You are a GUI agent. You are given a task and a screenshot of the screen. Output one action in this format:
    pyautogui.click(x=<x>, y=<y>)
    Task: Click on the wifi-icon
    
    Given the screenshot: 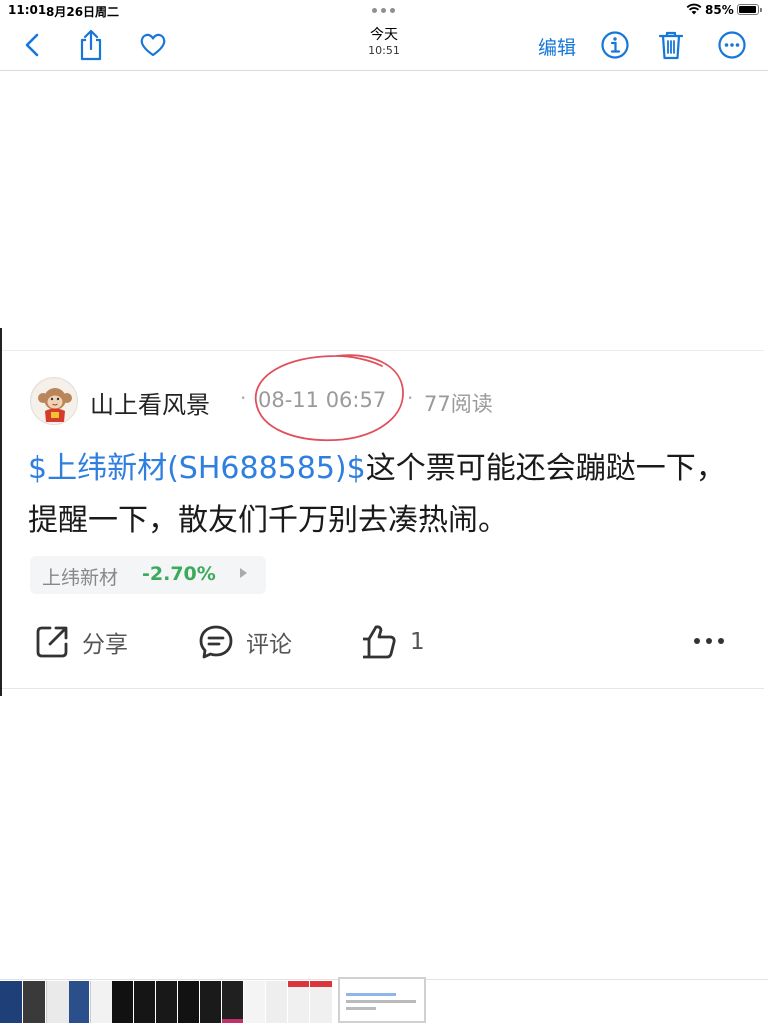 What is the action you would take?
    pyautogui.click(x=694, y=9)
    